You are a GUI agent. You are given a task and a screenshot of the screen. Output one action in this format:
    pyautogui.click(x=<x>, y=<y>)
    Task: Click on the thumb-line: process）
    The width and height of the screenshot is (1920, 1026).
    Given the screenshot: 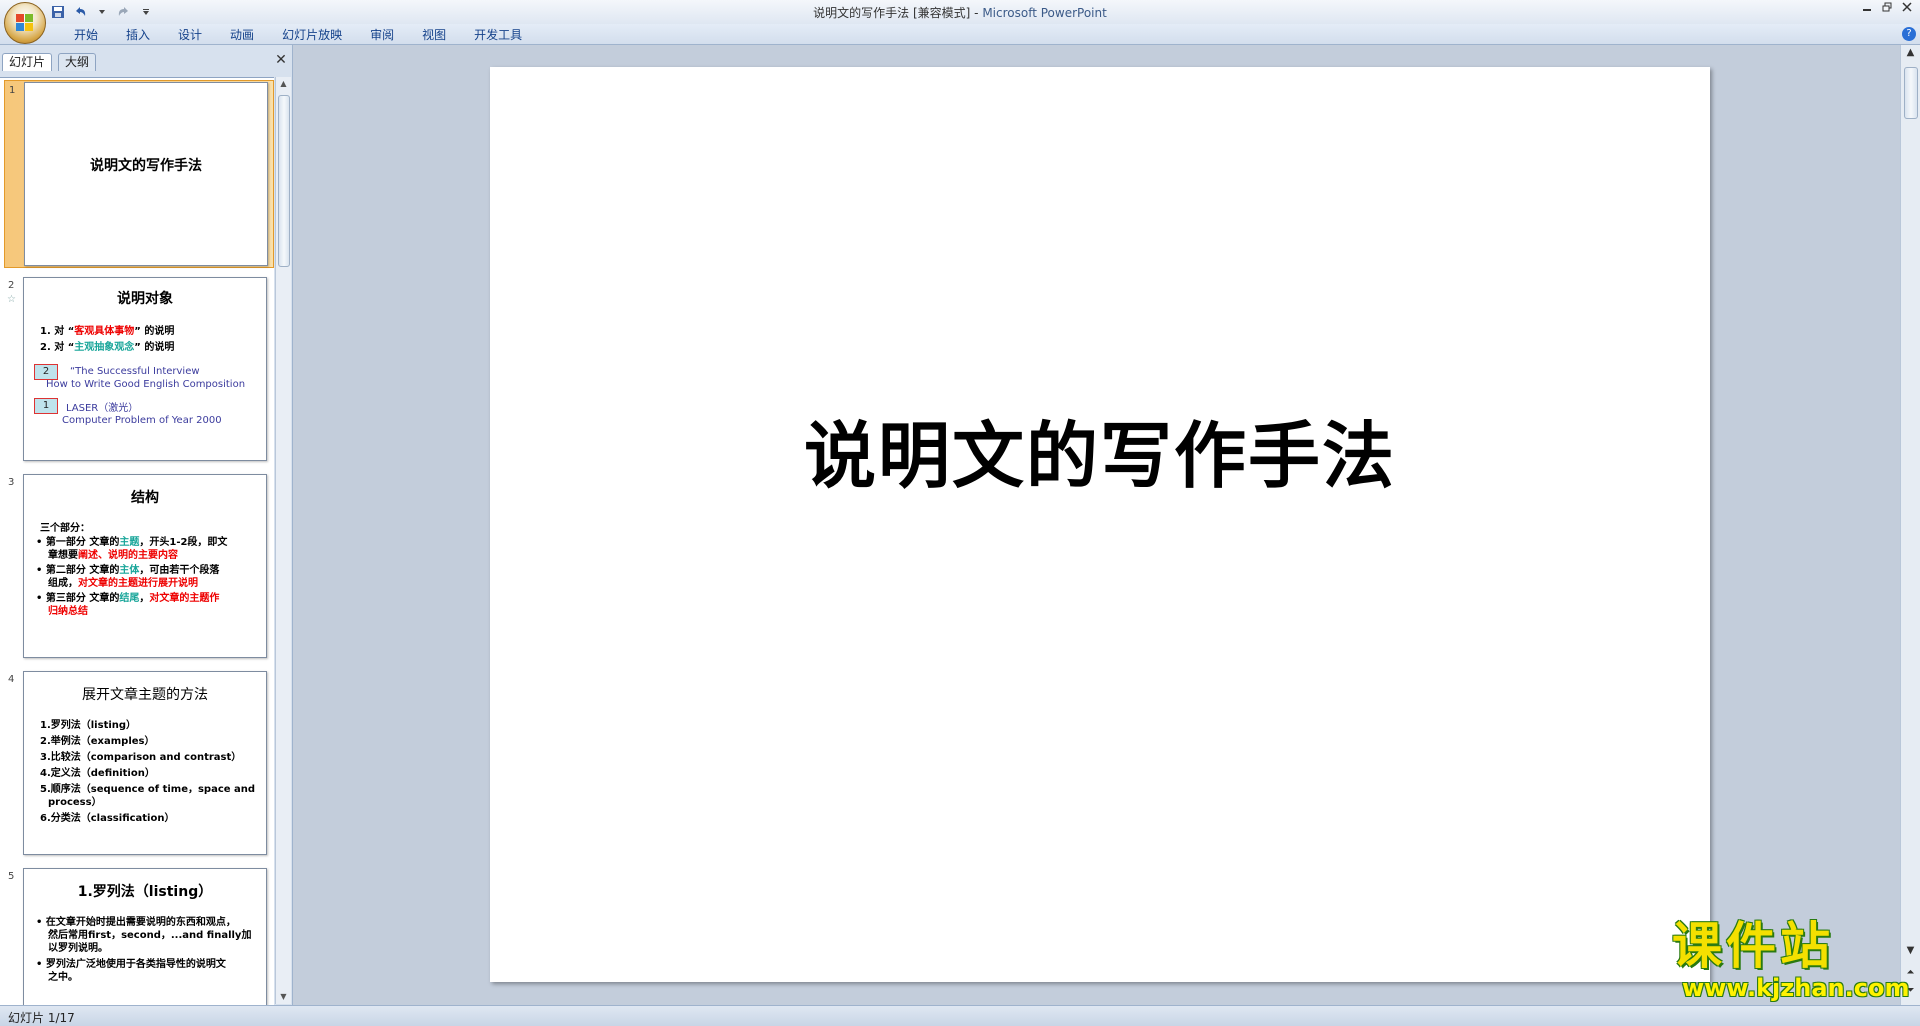 What is the action you would take?
    pyautogui.click(x=75, y=802)
    